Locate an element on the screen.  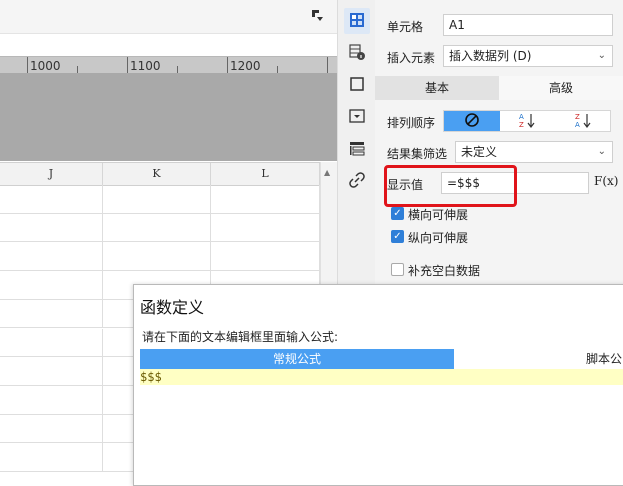
sort-descending-icon: ZA is located at coordinates (584, 121).